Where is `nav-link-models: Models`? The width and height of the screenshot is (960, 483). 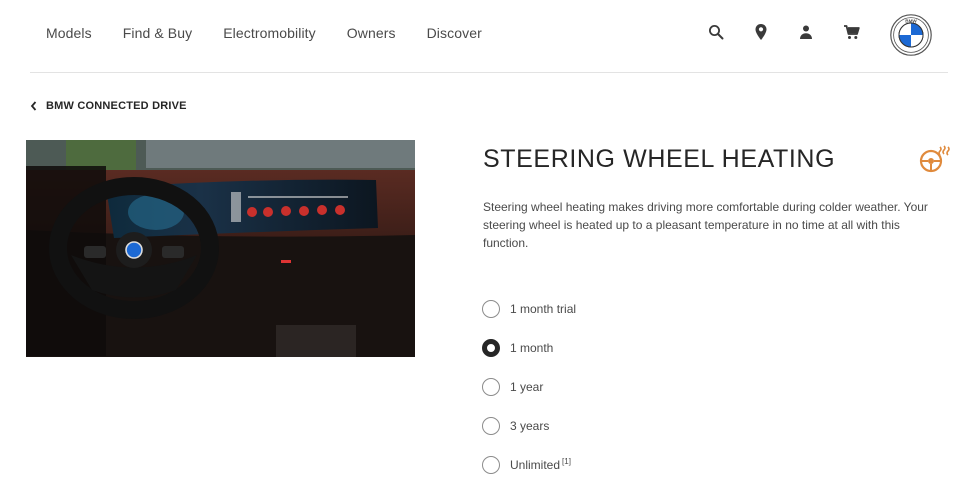
nav-link-models: Models is located at coordinates (69, 33).